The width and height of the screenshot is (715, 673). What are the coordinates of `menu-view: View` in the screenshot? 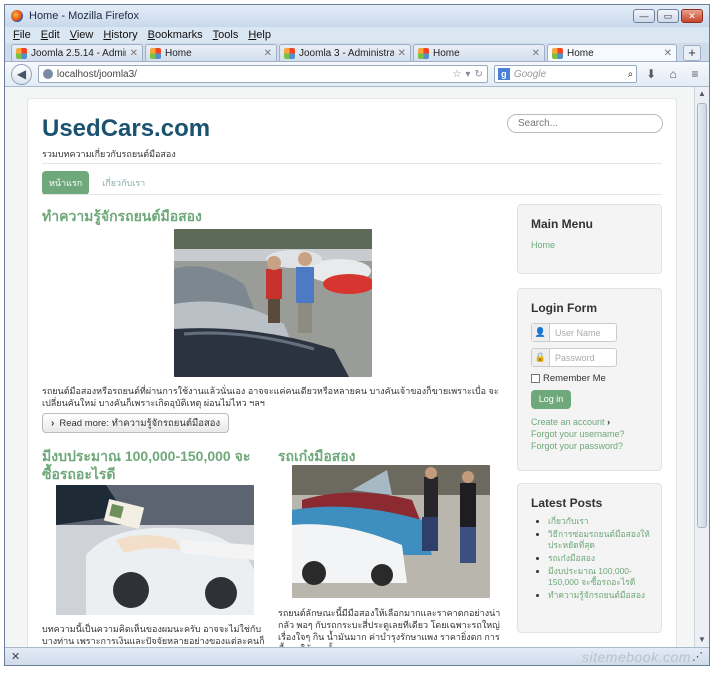 It's located at (82, 35).